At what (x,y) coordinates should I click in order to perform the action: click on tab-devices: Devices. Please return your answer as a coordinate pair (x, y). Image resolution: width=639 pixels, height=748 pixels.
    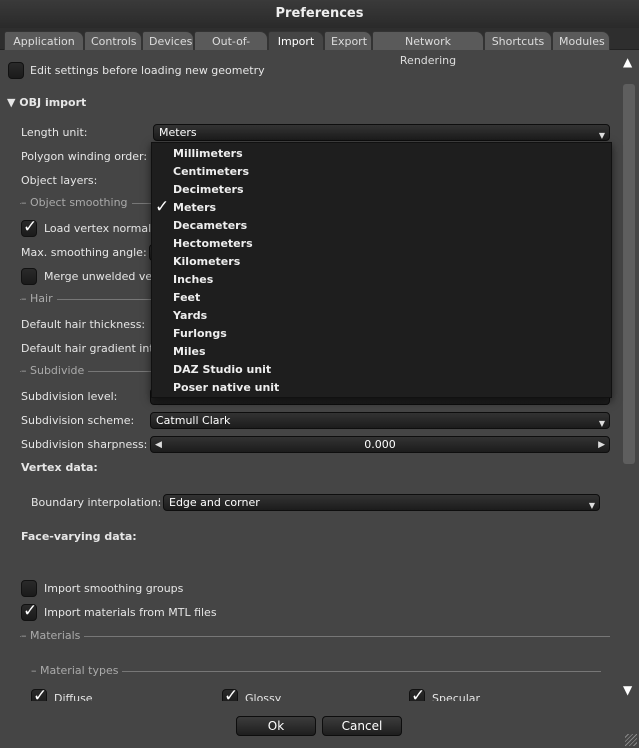
    Looking at the image, I should click on (168, 40).